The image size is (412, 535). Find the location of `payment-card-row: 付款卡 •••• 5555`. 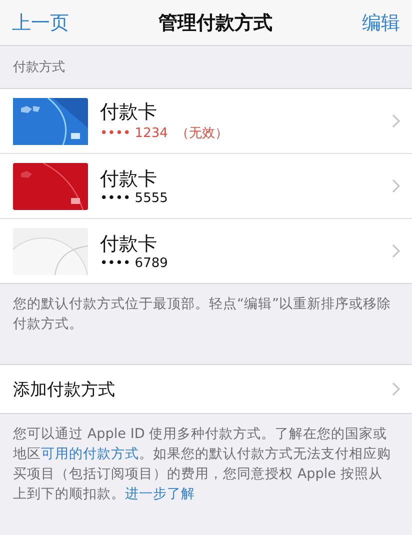

payment-card-row: 付款卡 •••• 5555 is located at coordinates (206, 186).